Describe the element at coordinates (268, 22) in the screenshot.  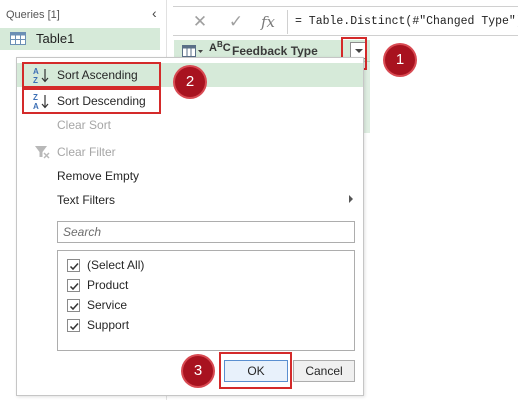
I see `fx-icon: fx` at that location.